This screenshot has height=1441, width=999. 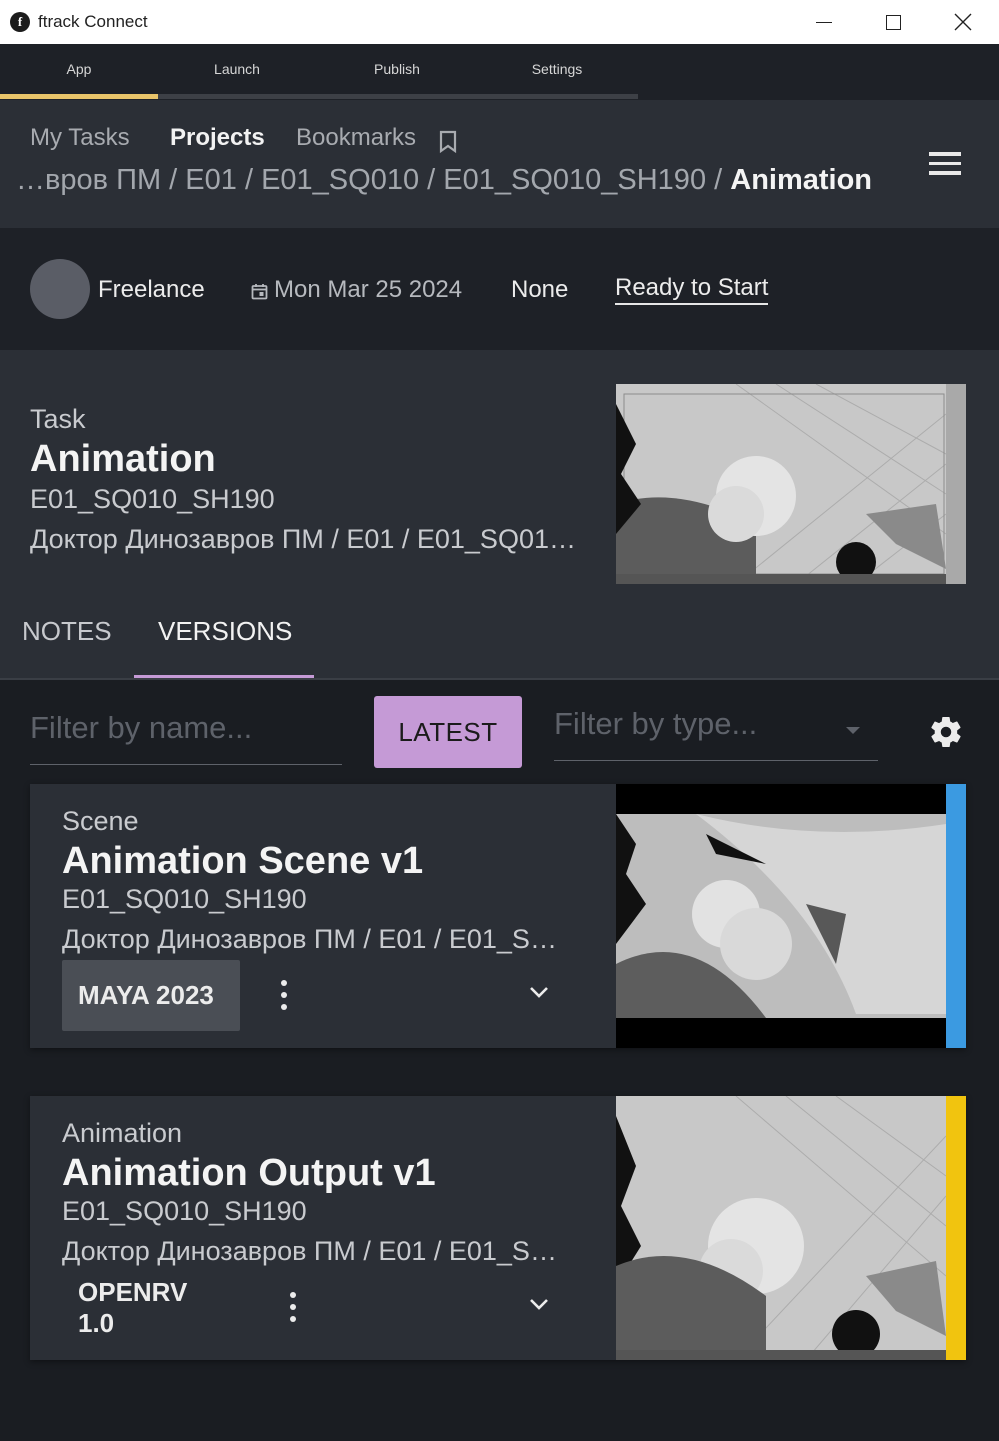 I want to click on maximize-button, so click(x=893, y=22).